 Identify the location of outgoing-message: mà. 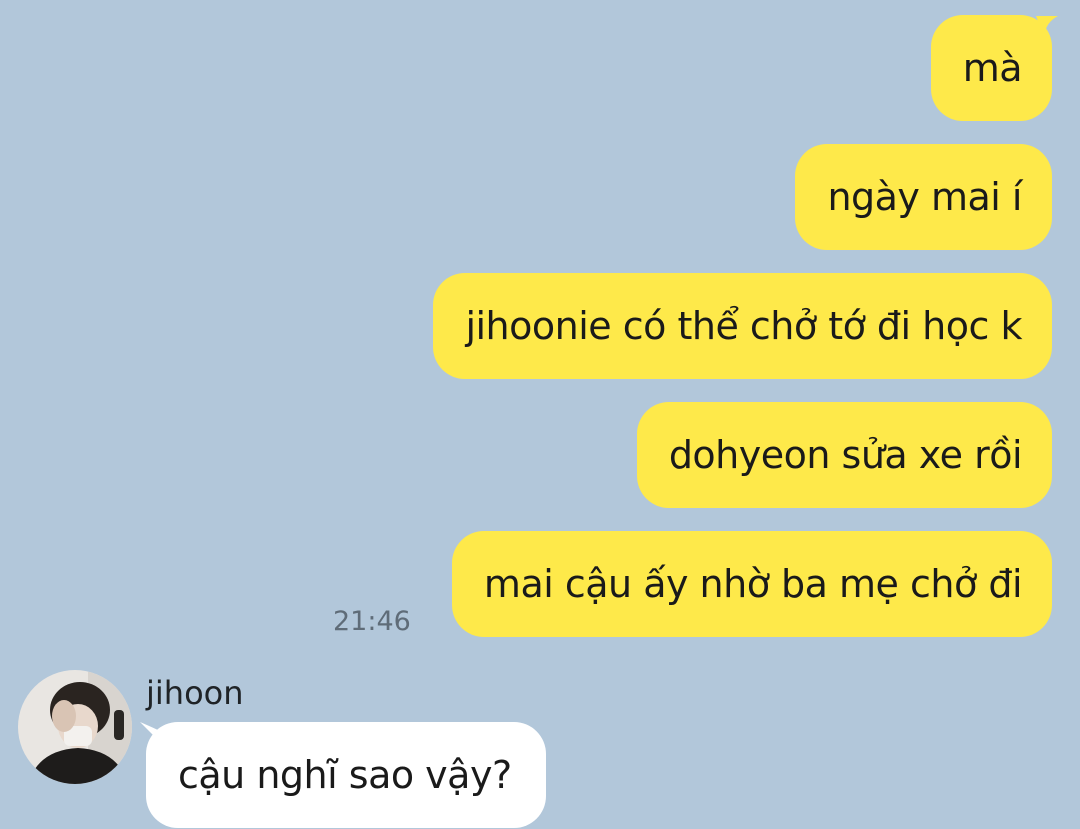
(991, 68).